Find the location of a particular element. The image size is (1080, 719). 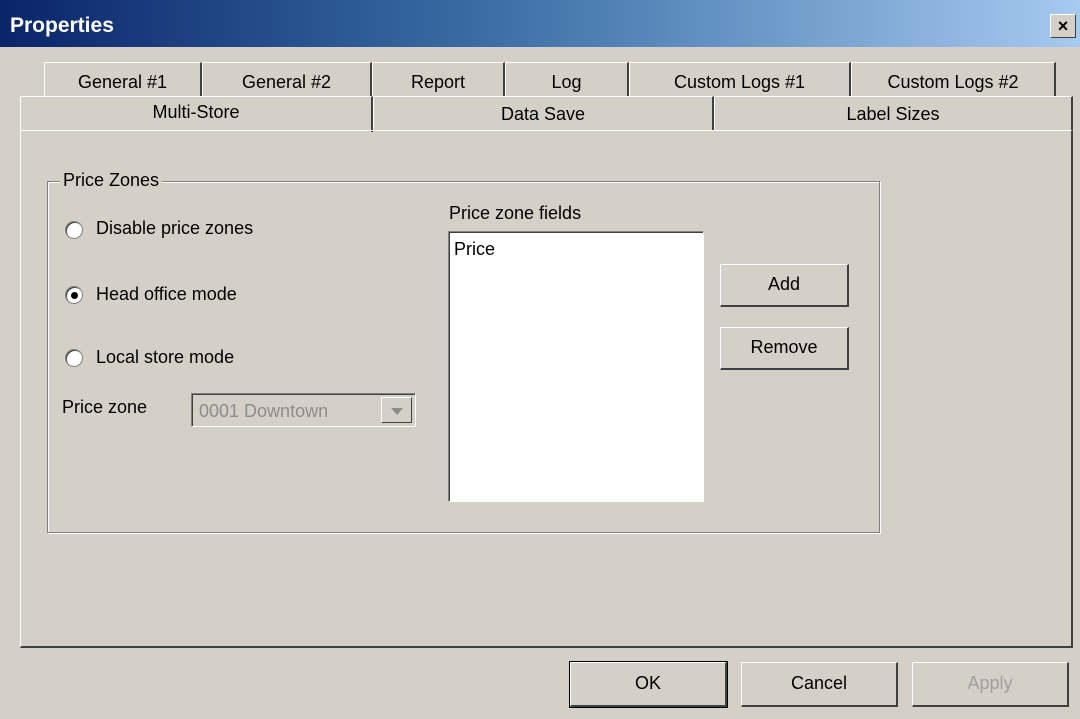

tab-label-sizes: Label Sizes is located at coordinates (893, 113).